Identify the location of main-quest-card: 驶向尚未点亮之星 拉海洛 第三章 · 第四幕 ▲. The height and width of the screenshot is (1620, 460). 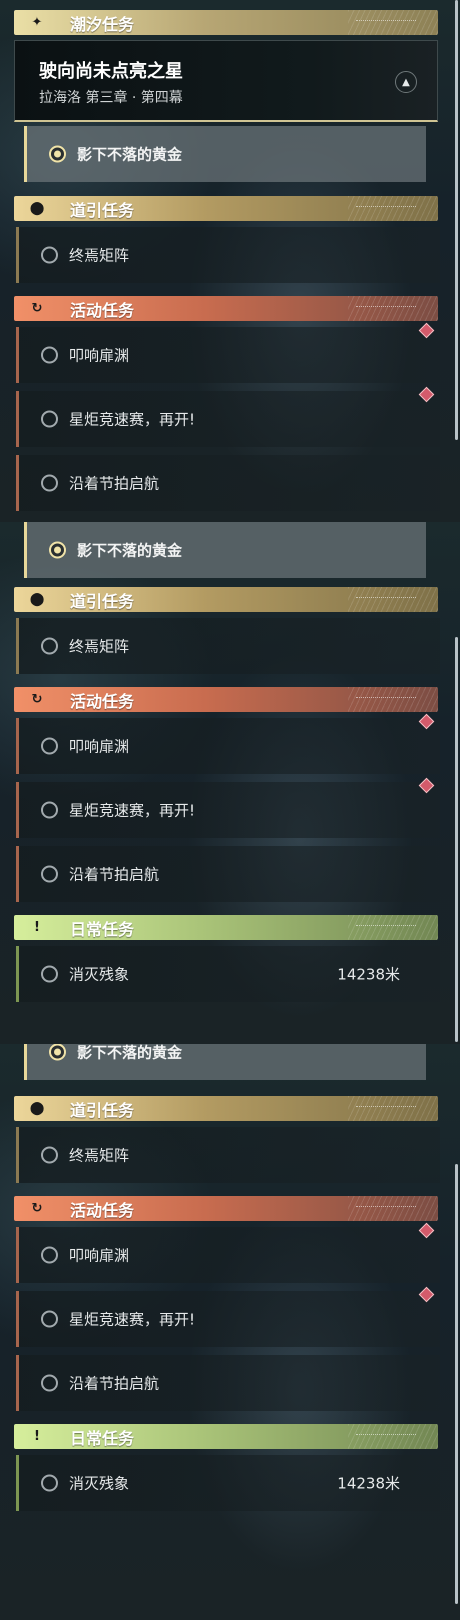
(226, 81).